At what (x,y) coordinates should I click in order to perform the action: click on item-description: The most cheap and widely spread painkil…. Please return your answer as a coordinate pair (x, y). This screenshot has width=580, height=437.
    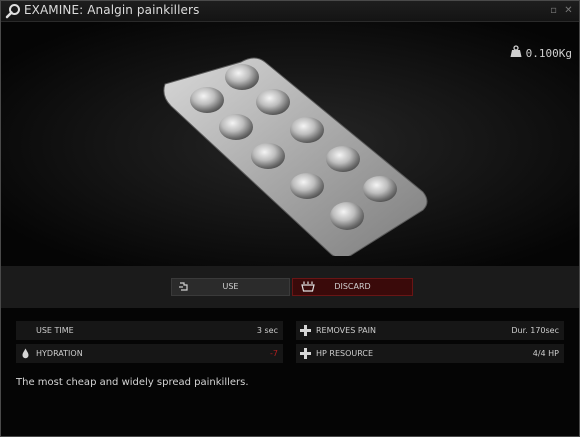
    Looking at the image, I should click on (132, 382).